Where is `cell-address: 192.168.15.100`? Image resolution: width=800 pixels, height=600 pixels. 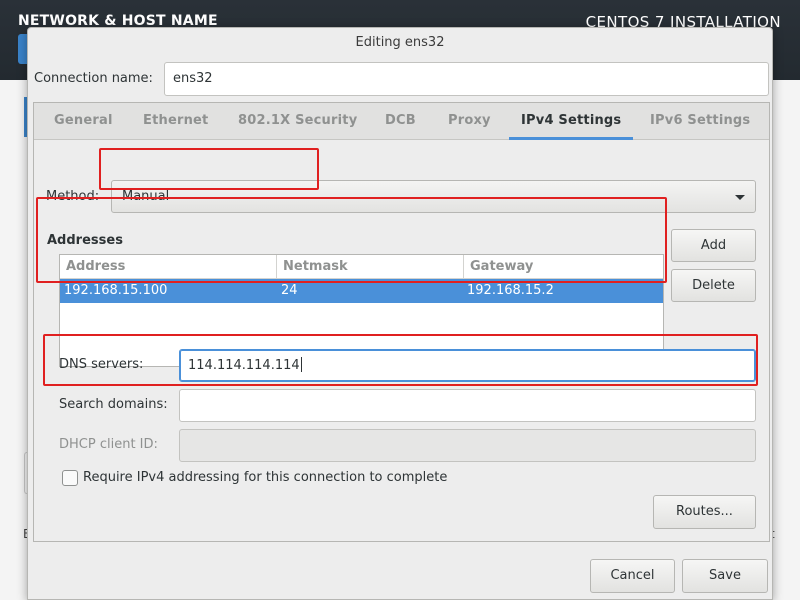 cell-address: 192.168.15.100 is located at coordinates (115, 291).